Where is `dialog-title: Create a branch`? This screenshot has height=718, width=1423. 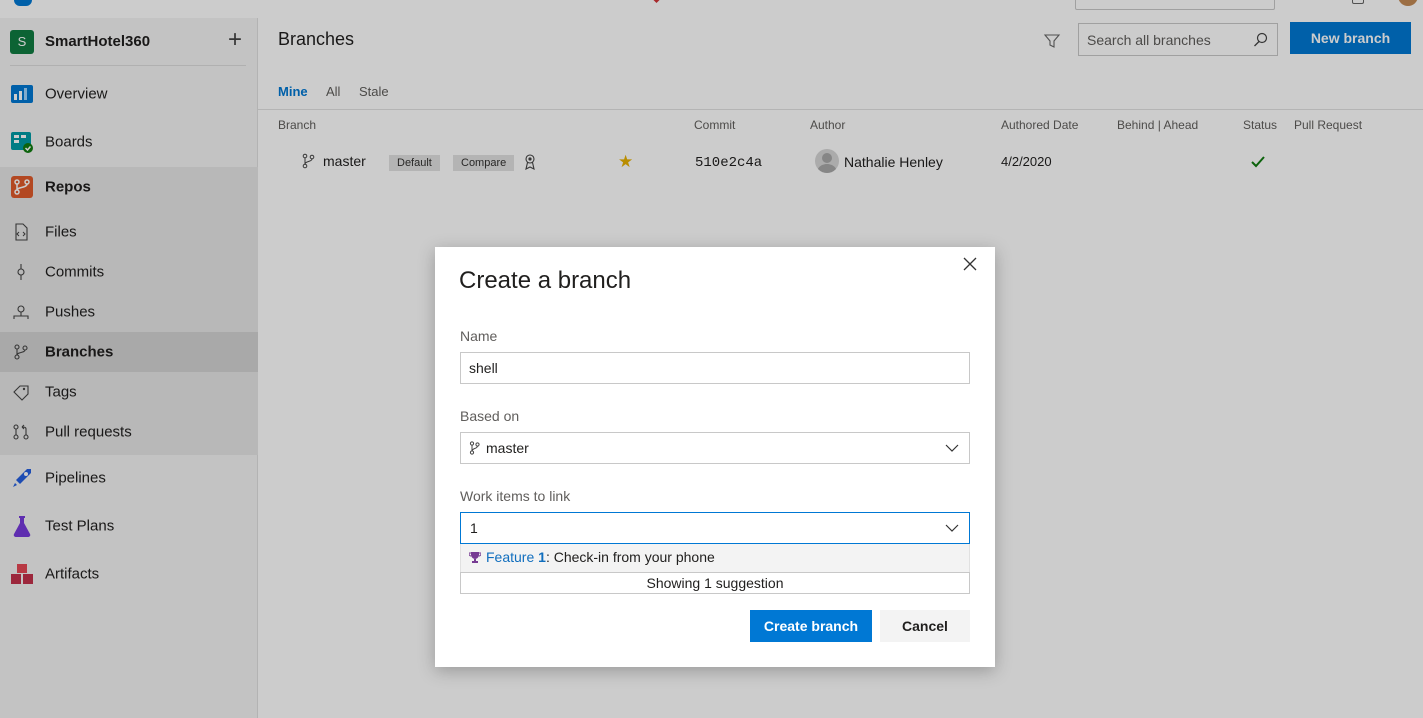 dialog-title: Create a branch is located at coordinates (545, 280).